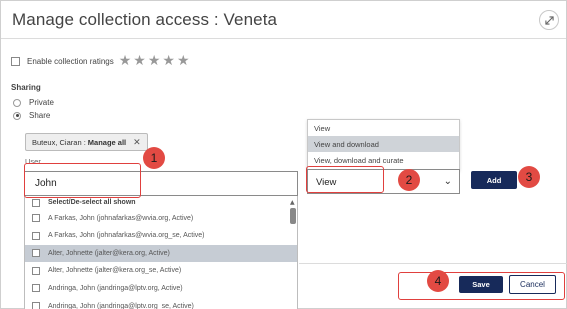  I want to click on expand-icon, so click(549, 20).